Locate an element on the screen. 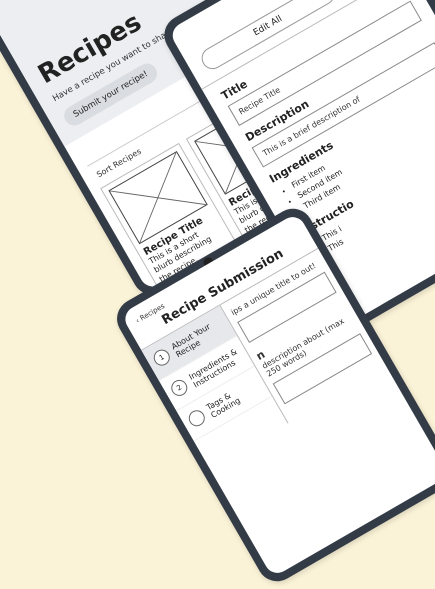  step-number is located at coordinates (196, 418).